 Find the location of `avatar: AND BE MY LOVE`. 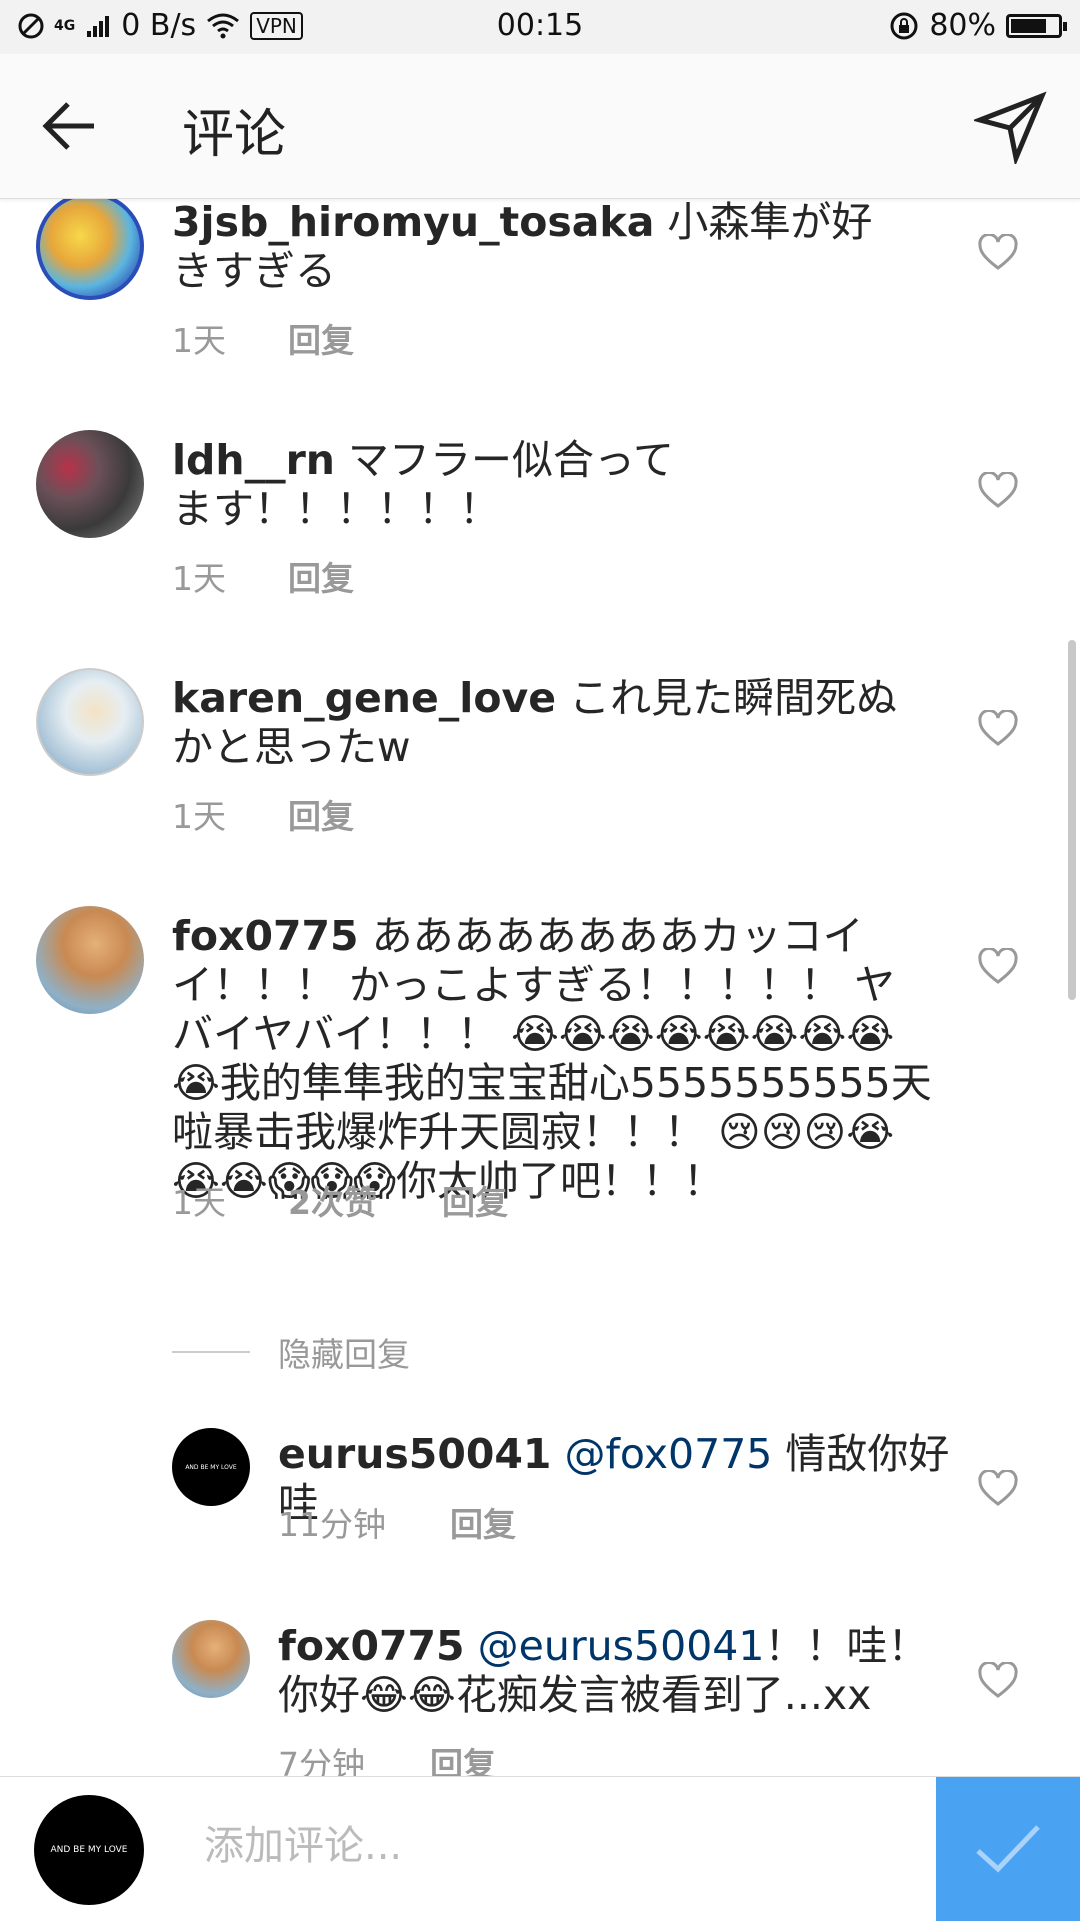

avatar: AND BE MY LOVE is located at coordinates (211, 1467).